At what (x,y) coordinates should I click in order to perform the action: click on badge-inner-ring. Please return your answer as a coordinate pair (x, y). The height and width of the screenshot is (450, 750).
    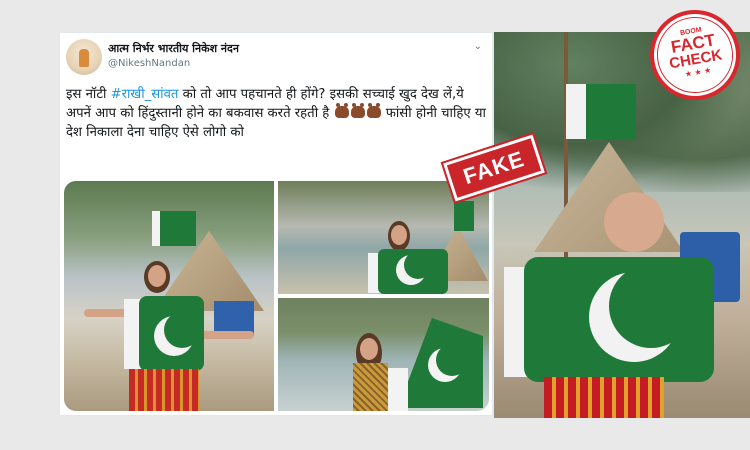
    Looking at the image, I should click on (695, 55).